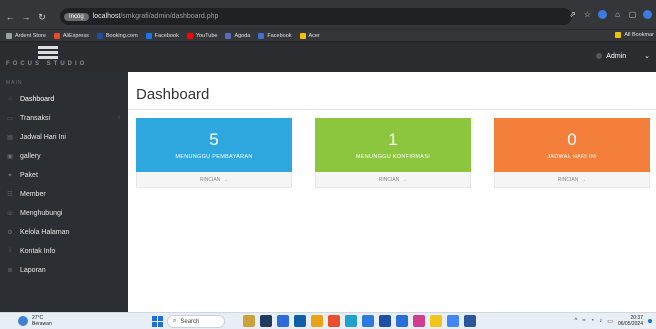  I want to click on puzzle-icon: ⌂, so click(617, 14).